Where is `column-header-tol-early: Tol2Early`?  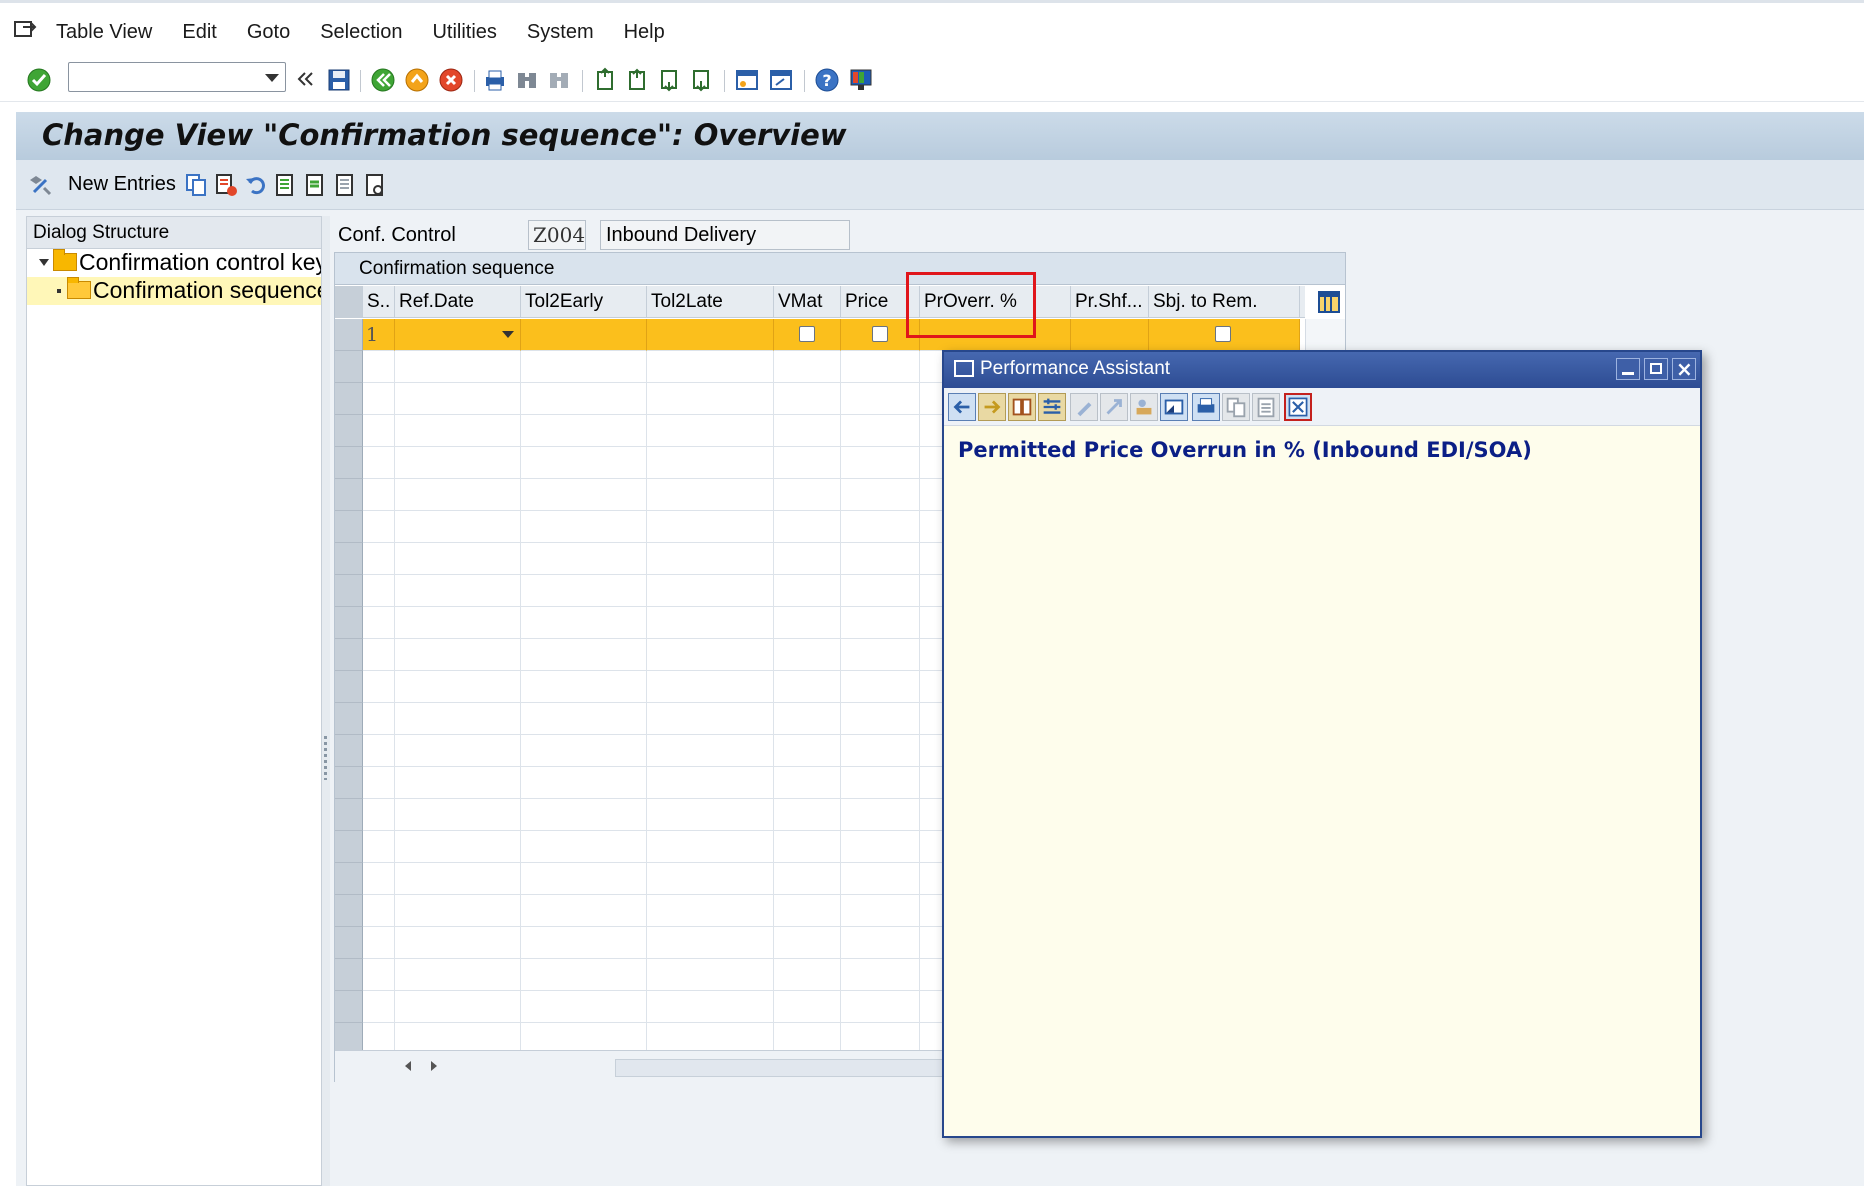 column-header-tol-early: Tol2Early is located at coordinates (584, 302).